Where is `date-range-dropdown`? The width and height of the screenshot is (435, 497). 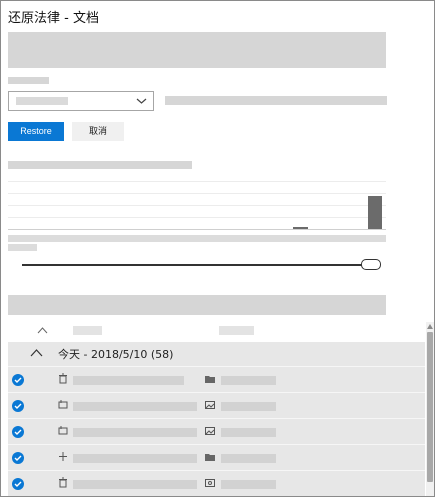
date-range-dropdown is located at coordinates (81, 101).